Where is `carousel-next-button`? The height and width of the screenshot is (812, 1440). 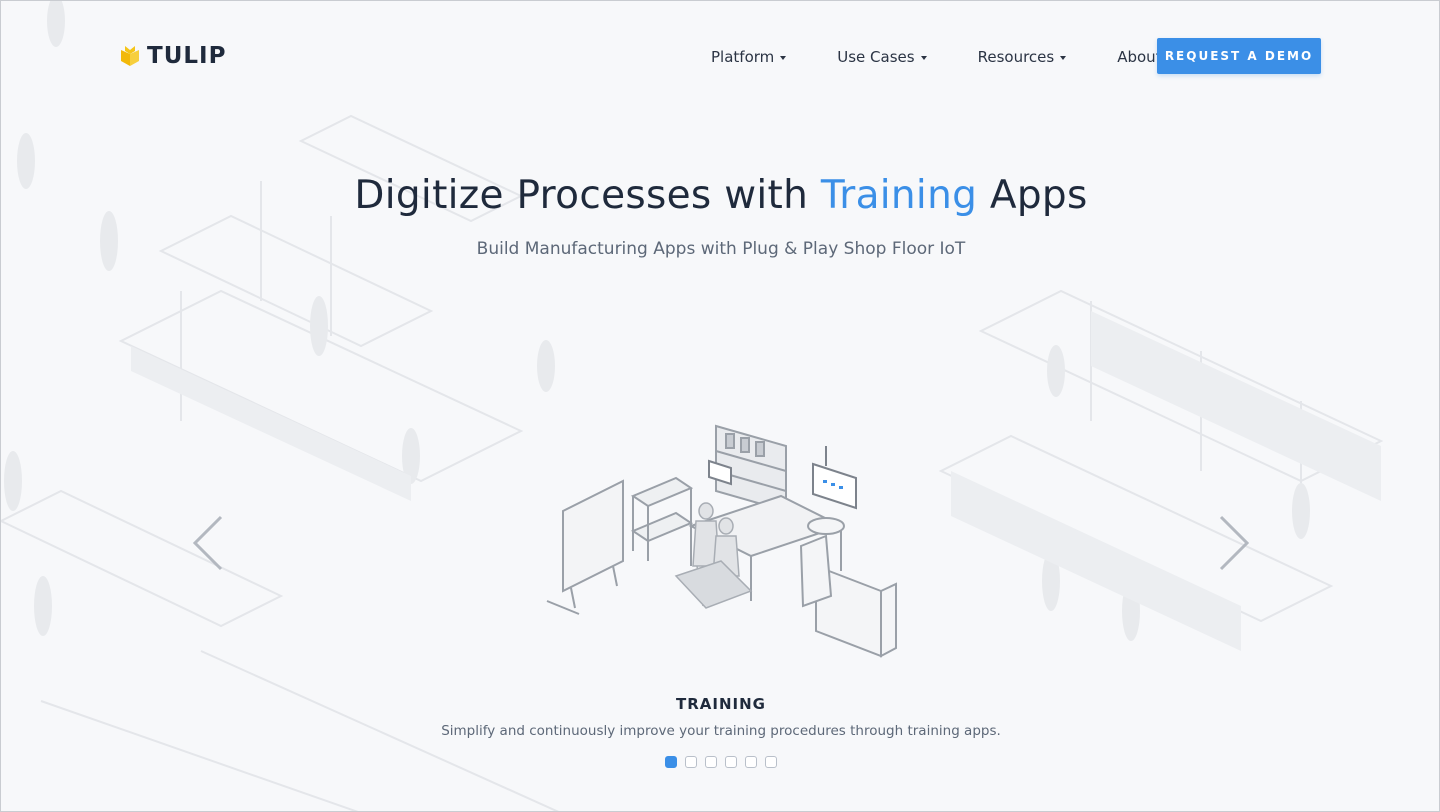 carousel-next-button is located at coordinates (1235, 543).